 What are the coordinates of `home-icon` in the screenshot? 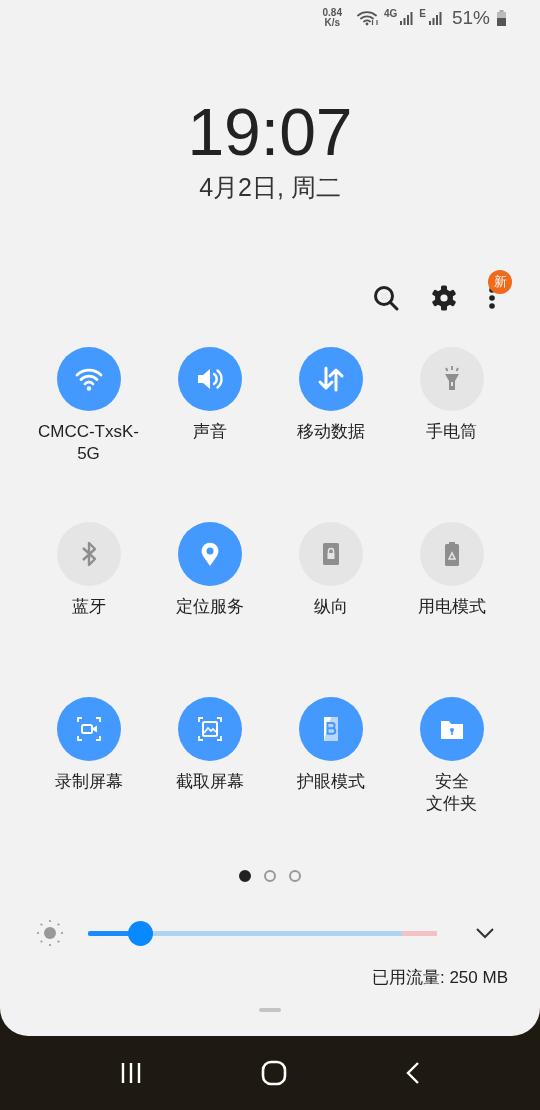 It's located at (274, 1073).